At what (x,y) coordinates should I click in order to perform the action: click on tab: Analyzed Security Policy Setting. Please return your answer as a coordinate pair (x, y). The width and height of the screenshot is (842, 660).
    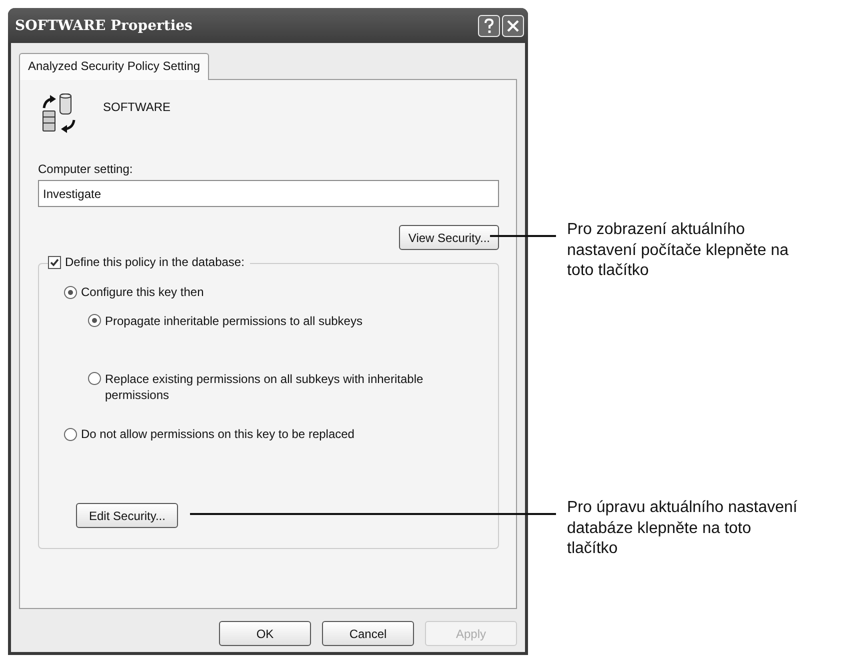
    Looking at the image, I should click on (114, 66).